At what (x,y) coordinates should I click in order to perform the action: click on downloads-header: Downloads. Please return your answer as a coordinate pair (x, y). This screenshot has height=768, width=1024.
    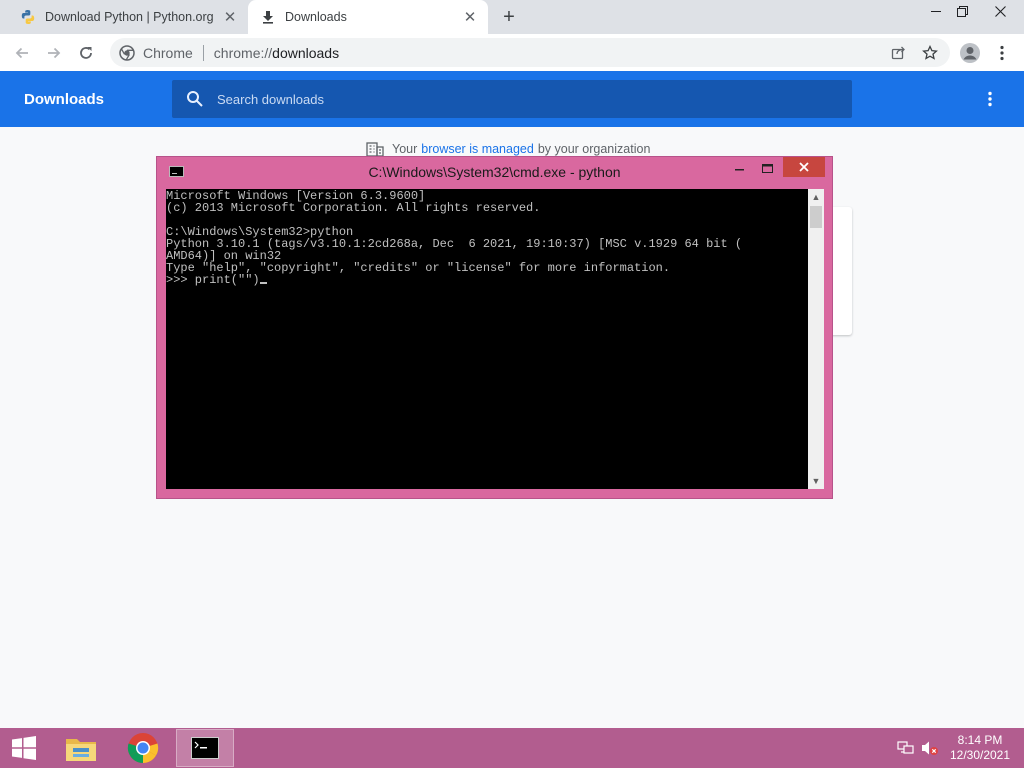
    Looking at the image, I should click on (512, 99).